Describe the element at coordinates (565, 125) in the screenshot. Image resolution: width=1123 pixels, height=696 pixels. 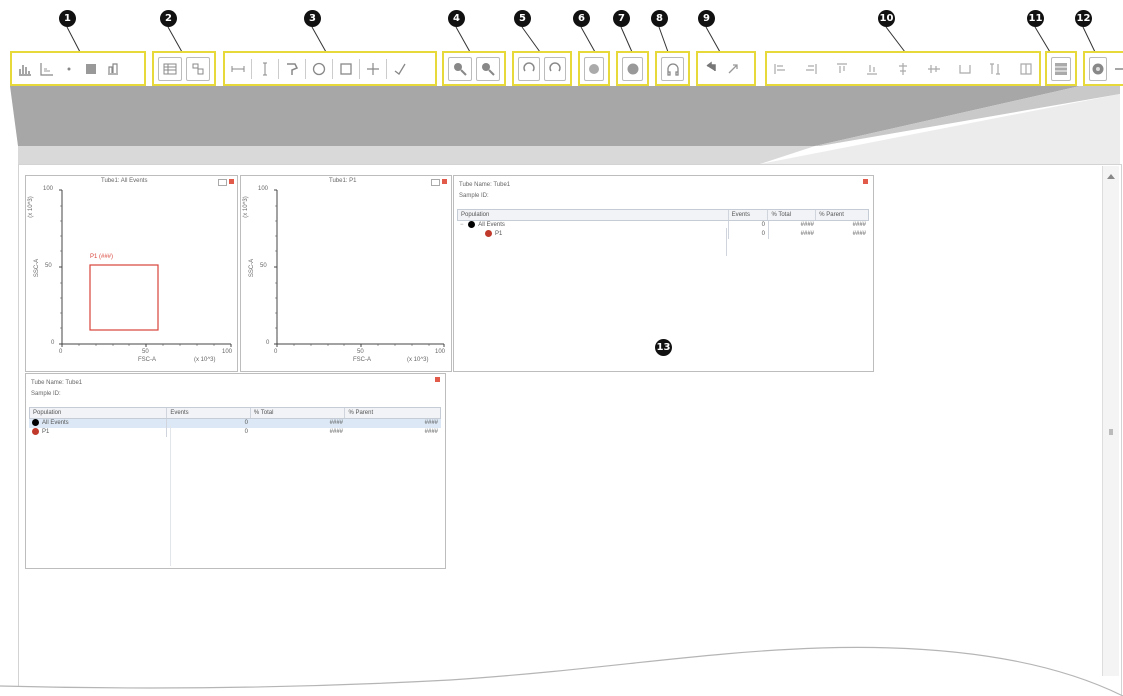
I see `zoom-funnel` at that location.